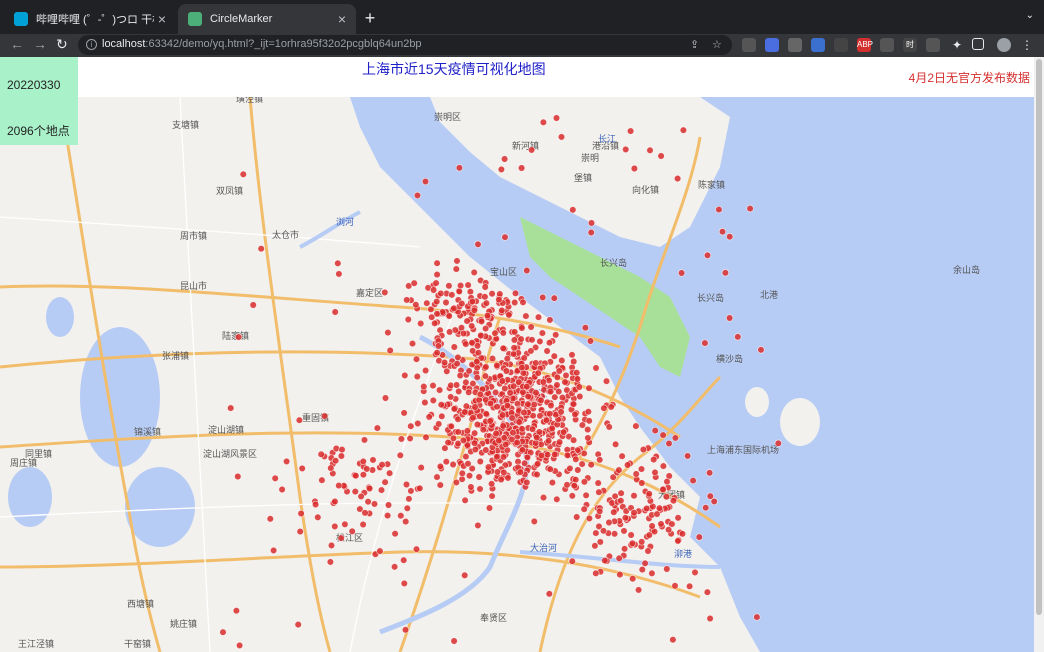  Describe the element at coordinates (1004, 45) in the screenshot. I see `avatar` at that location.